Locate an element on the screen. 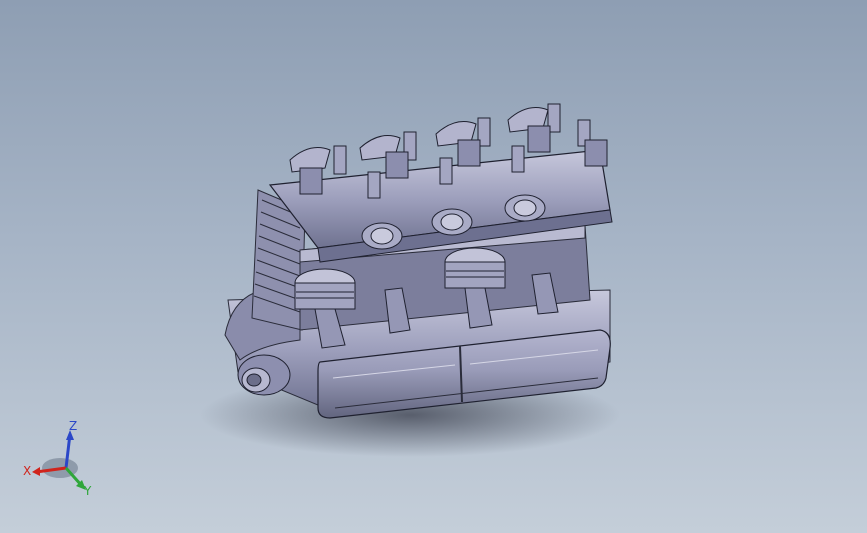  axis-triad: Z X Y is located at coordinates (57, 458).